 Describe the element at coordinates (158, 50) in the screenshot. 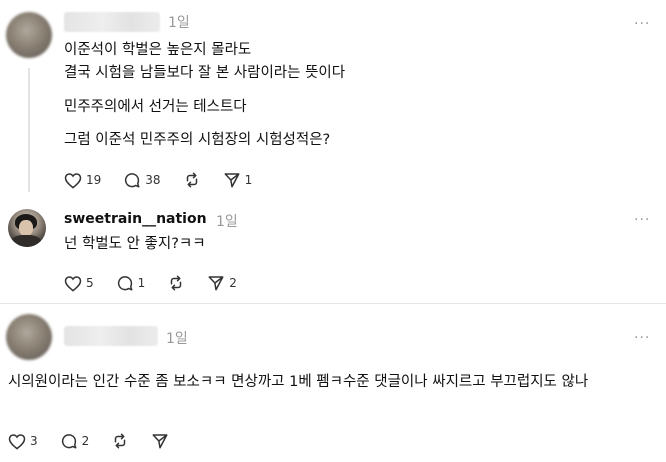

I see `post-text-line: 이준석이 학벌은 높은지 몰라도` at that location.